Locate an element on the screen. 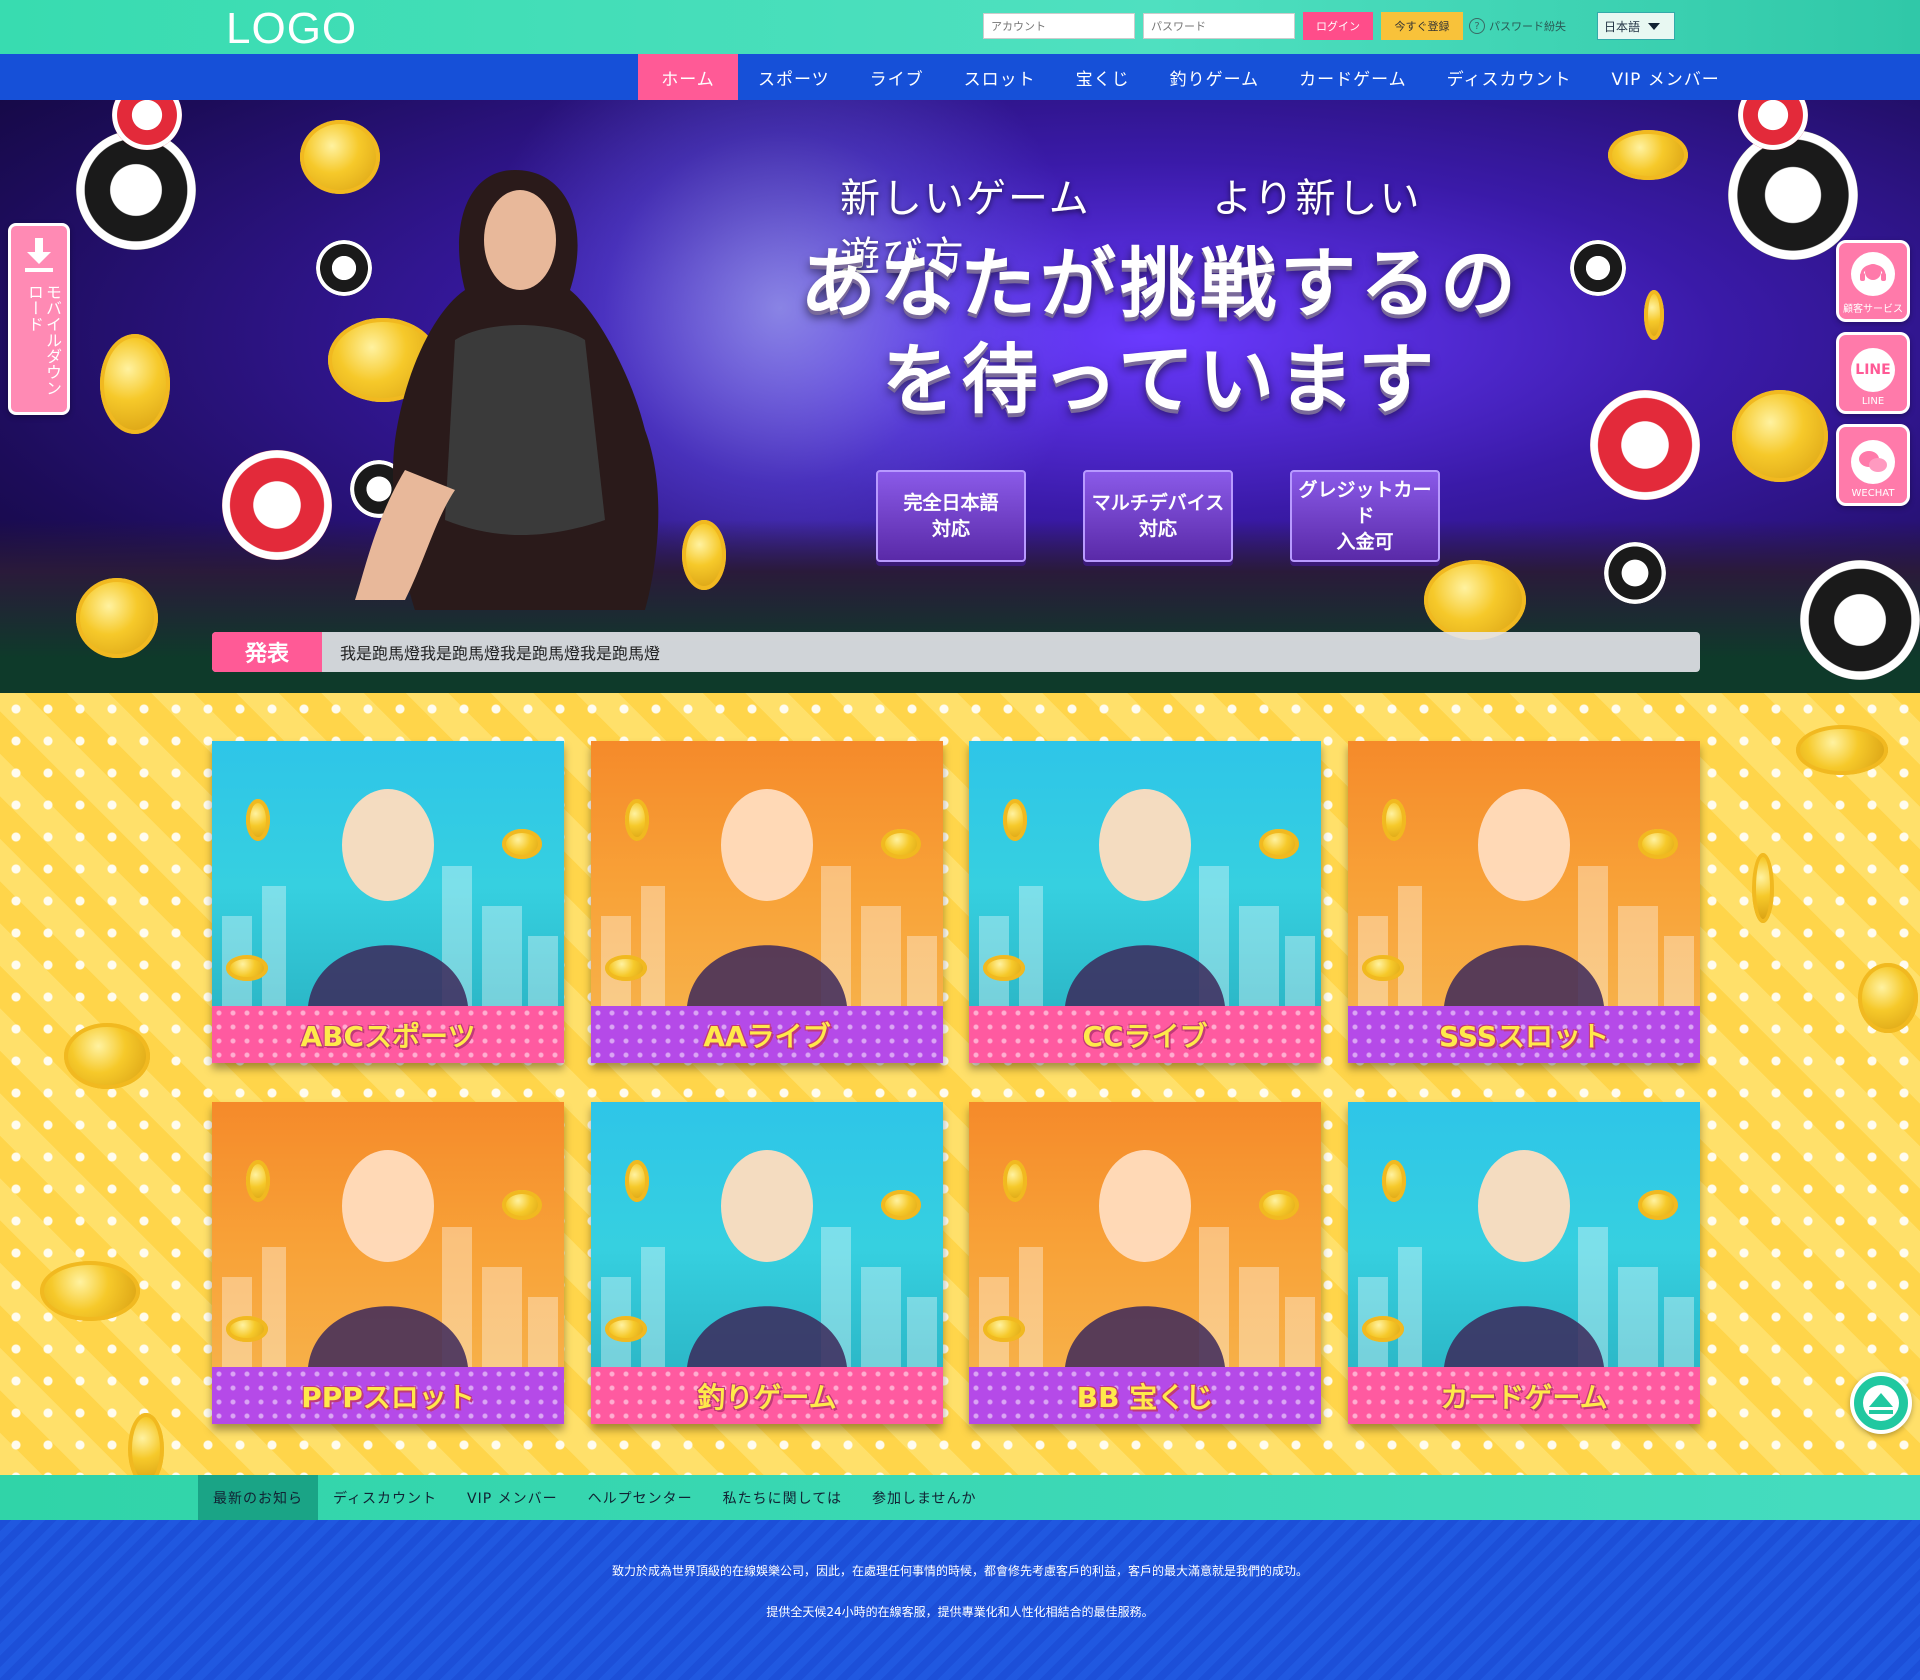 This screenshot has width=1920, height=1680. site-logo: LOGO is located at coordinates (291, 29).